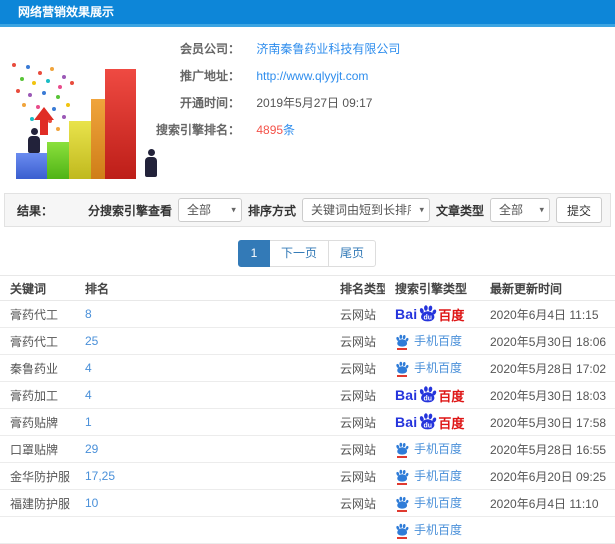  Describe the element at coordinates (37, 288) in the screenshot. I see `col-header-keyword: 关键词` at that location.